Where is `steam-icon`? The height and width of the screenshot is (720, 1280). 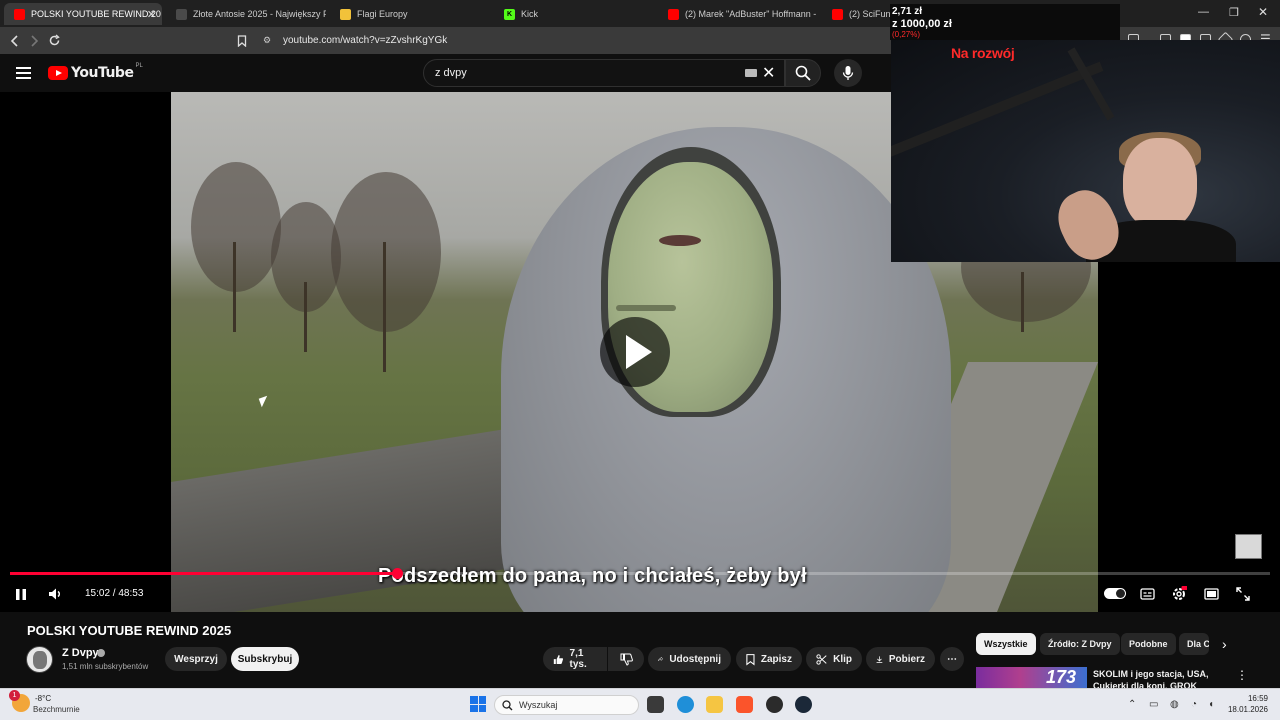
steam-icon is located at coordinates (803, 704).